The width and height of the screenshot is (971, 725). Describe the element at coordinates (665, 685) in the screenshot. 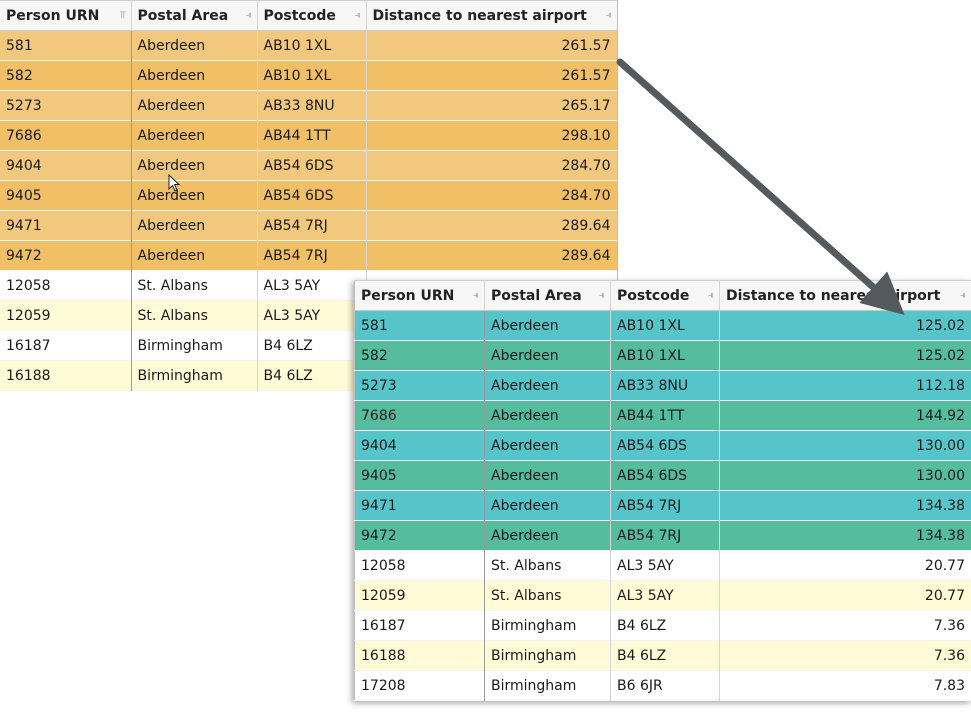

I see `cell-postcode: B6 6JR` at that location.